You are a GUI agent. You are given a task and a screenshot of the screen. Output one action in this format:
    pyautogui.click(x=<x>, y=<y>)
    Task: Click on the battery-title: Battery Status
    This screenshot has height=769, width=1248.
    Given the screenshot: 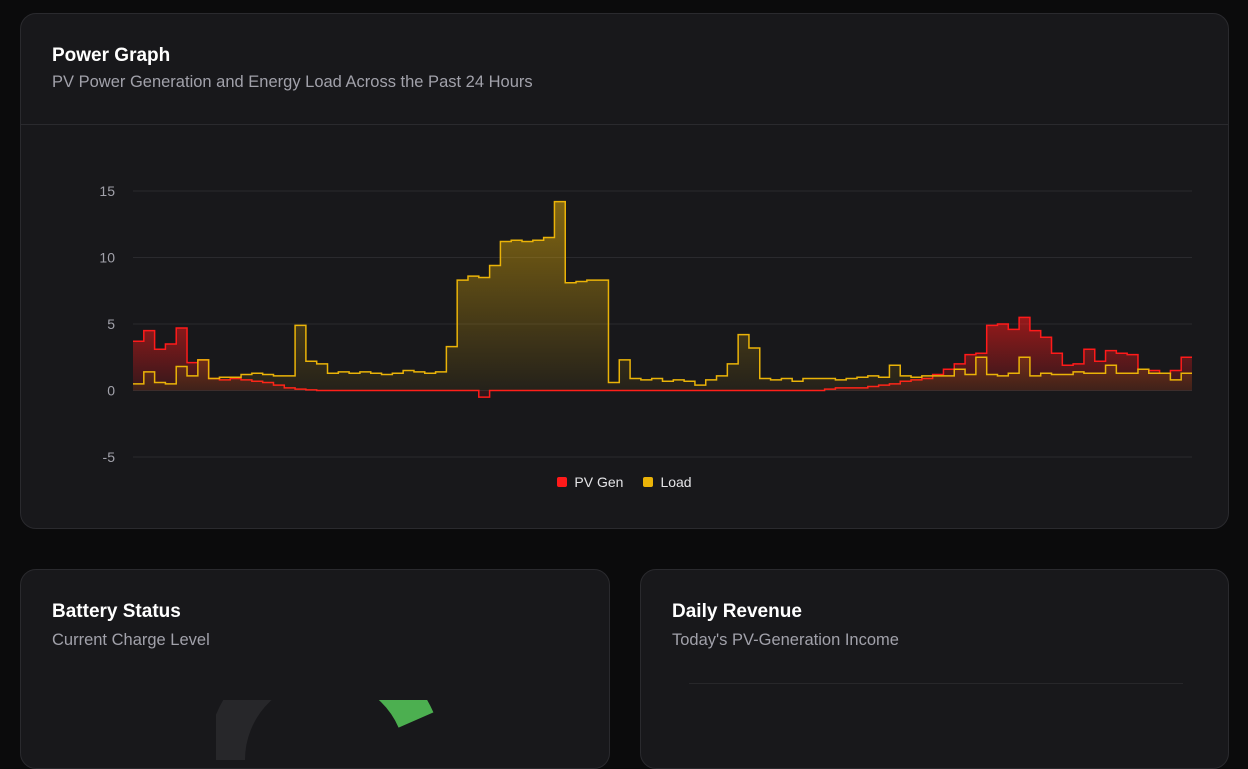 What is the action you would take?
    pyautogui.click(x=116, y=611)
    